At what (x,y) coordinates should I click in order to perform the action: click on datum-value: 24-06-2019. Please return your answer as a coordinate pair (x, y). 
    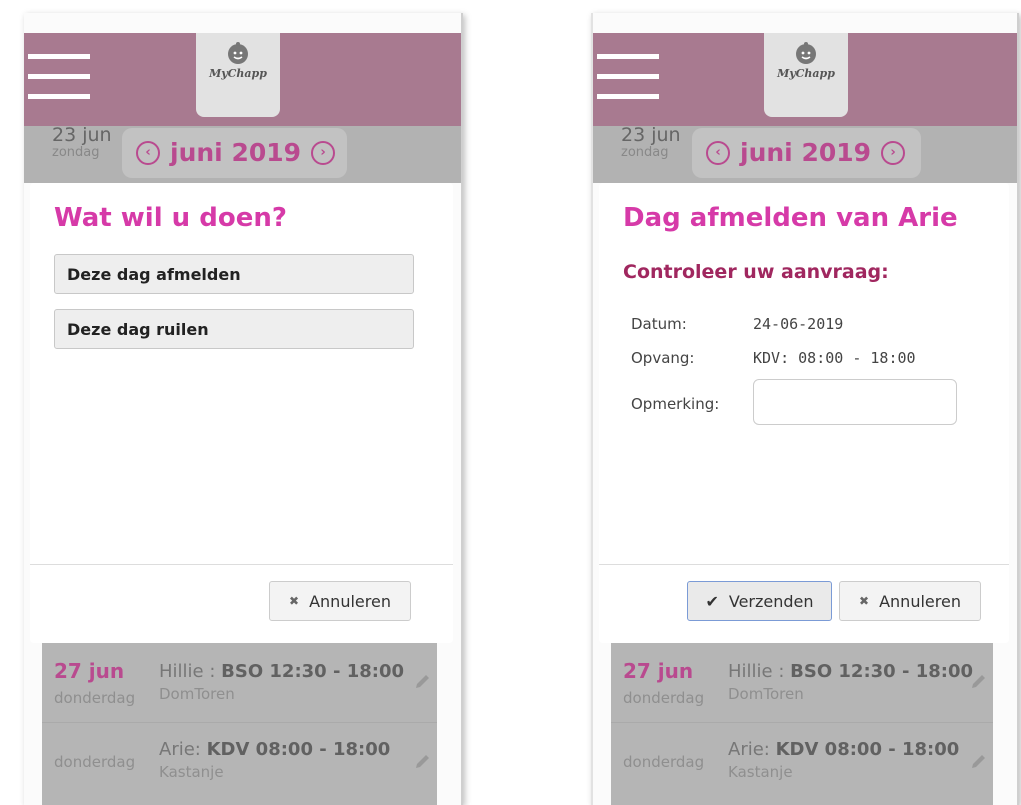
    Looking at the image, I should click on (798, 324).